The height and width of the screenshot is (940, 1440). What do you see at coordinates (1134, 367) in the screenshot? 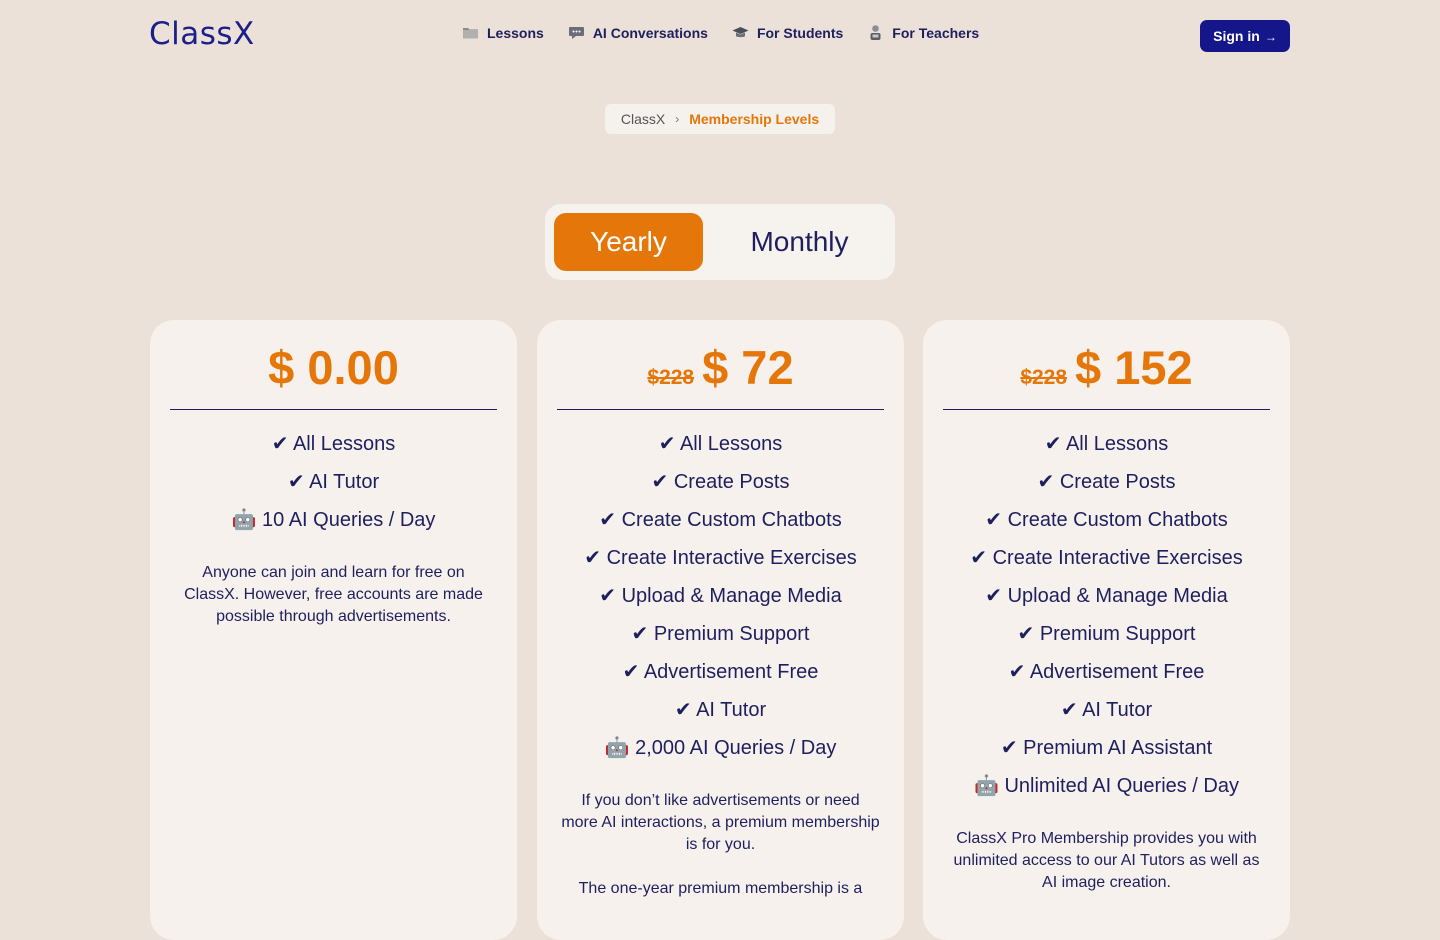
I see `plan-price: $ 152` at bounding box center [1134, 367].